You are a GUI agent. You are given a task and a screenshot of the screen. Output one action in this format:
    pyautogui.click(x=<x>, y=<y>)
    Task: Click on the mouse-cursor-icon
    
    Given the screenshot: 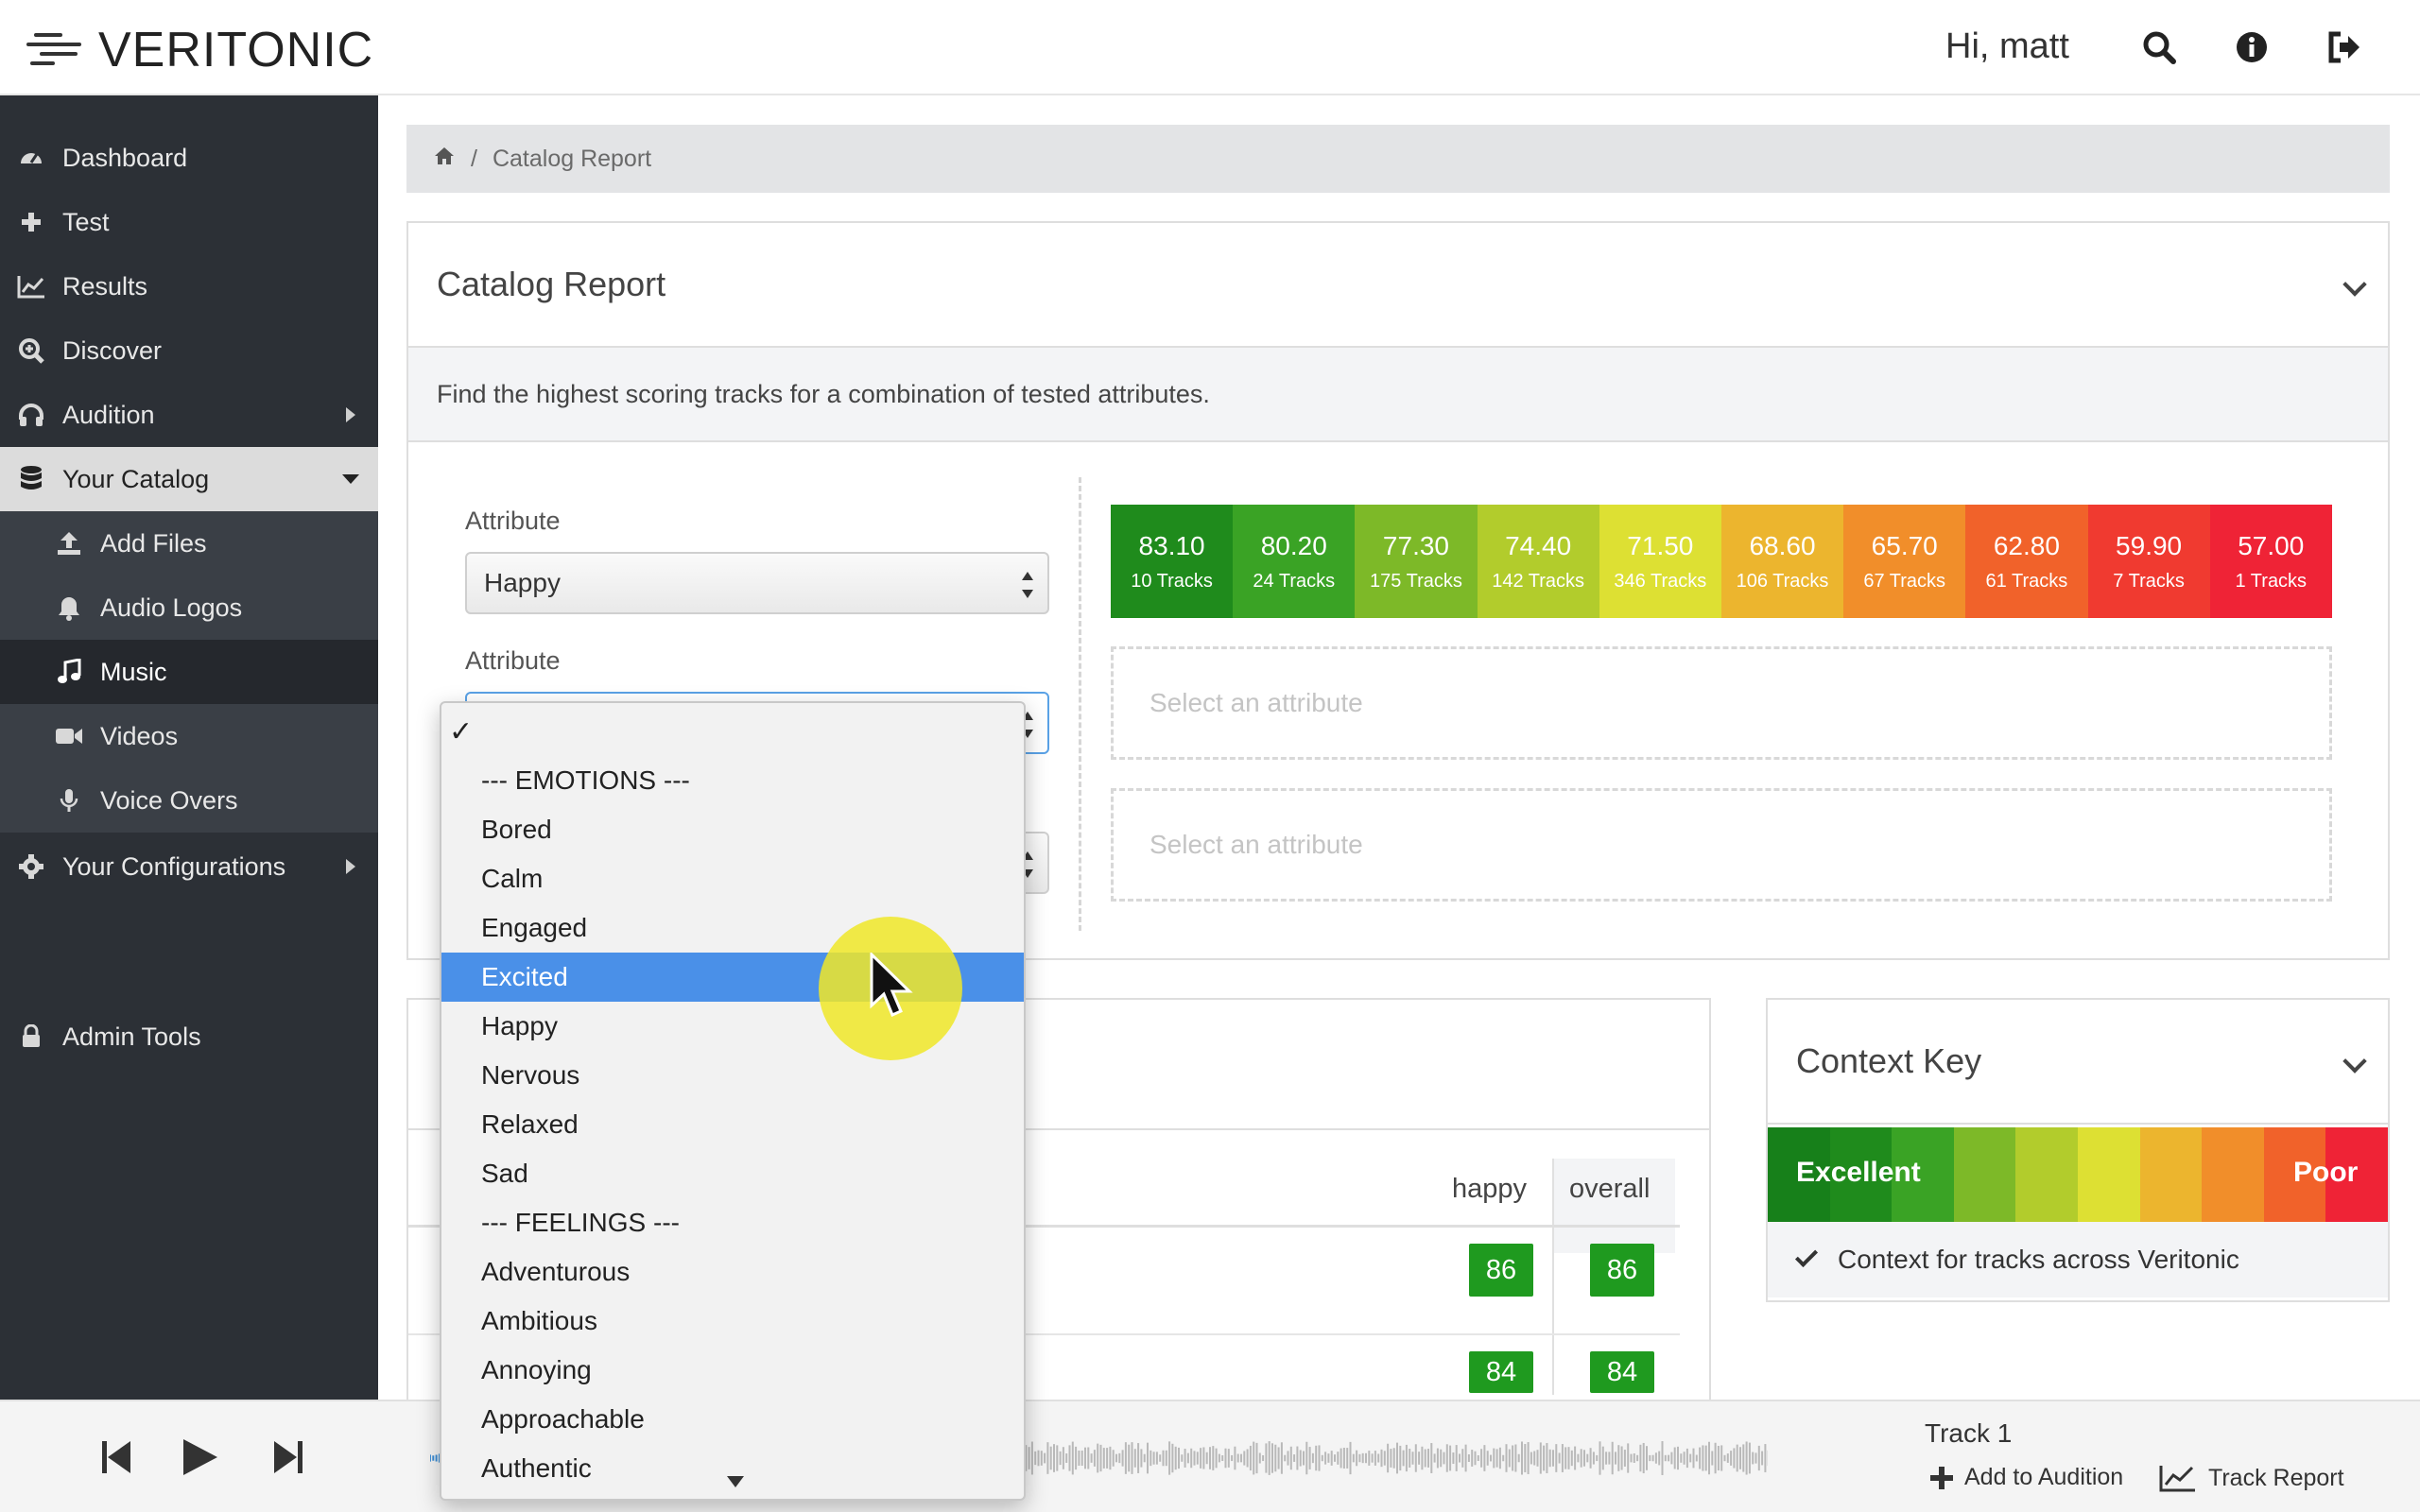 What is the action you would take?
    pyautogui.click(x=891, y=985)
    